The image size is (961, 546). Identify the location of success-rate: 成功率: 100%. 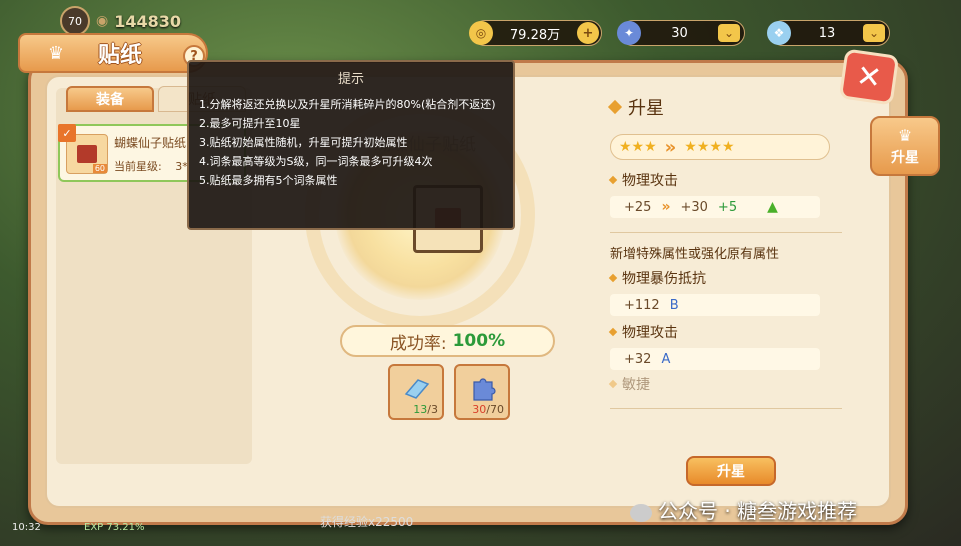
(447, 341).